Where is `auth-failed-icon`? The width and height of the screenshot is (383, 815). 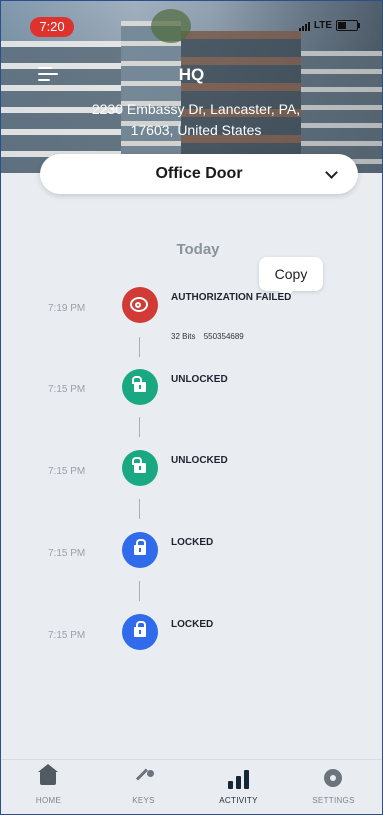 auth-failed-icon is located at coordinates (139, 304).